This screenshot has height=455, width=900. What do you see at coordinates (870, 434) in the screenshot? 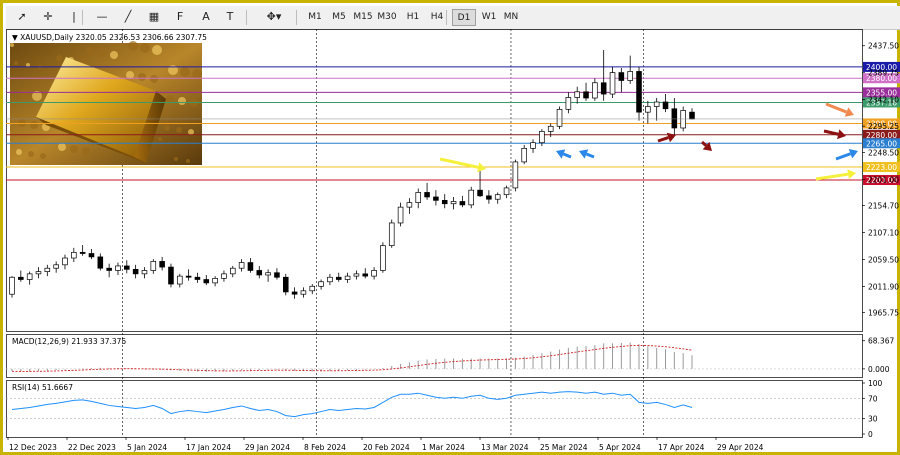
I see `rsi-tick-label: 0` at bounding box center [870, 434].